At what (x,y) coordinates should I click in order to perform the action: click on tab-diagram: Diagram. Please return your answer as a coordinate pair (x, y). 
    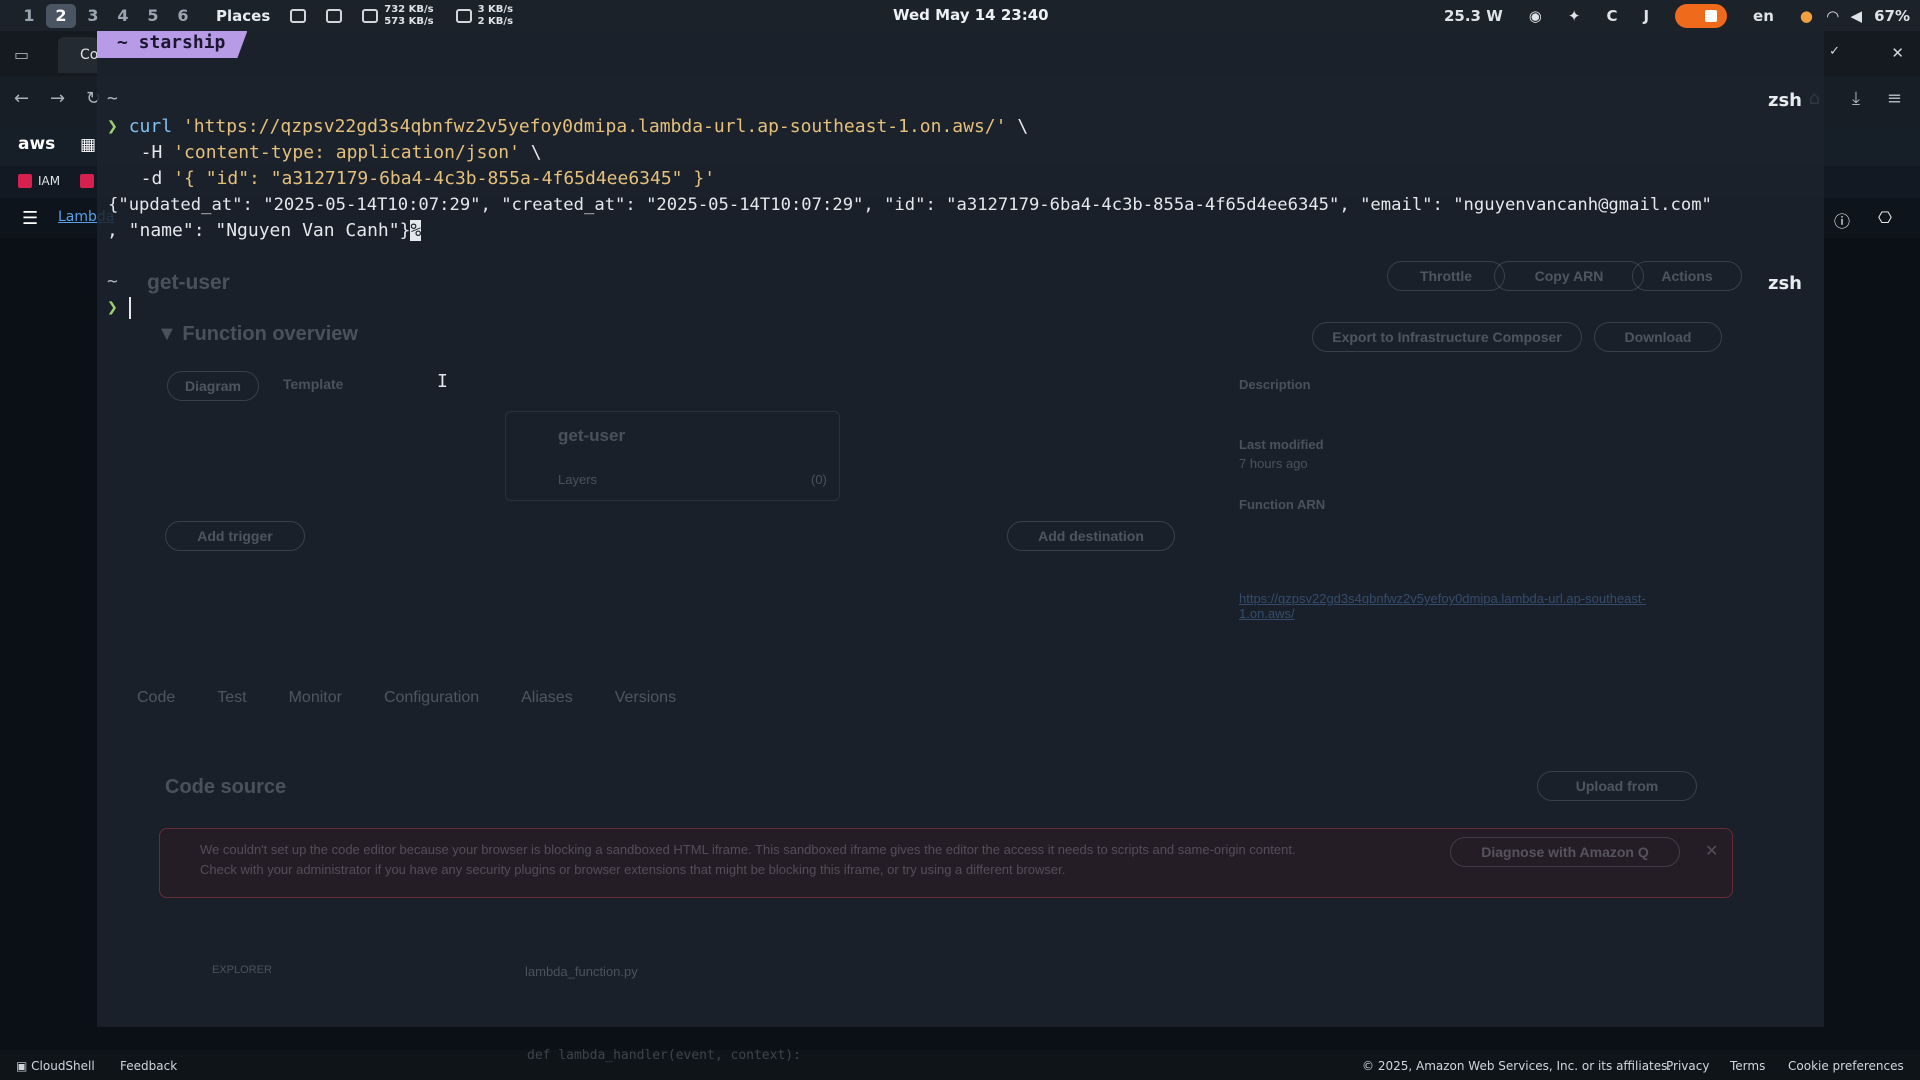
    Looking at the image, I should click on (213, 386).